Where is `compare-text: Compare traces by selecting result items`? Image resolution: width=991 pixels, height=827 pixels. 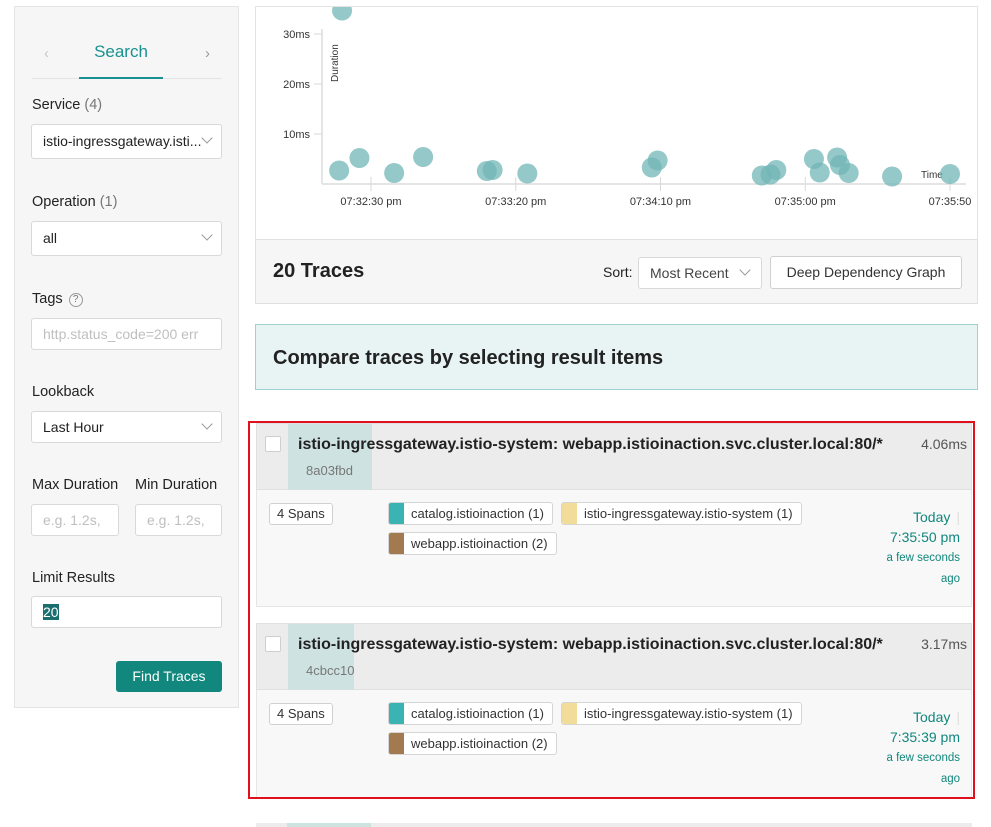
compare-text: Compare traces by selecting result items is located at coordinates (468, 358).